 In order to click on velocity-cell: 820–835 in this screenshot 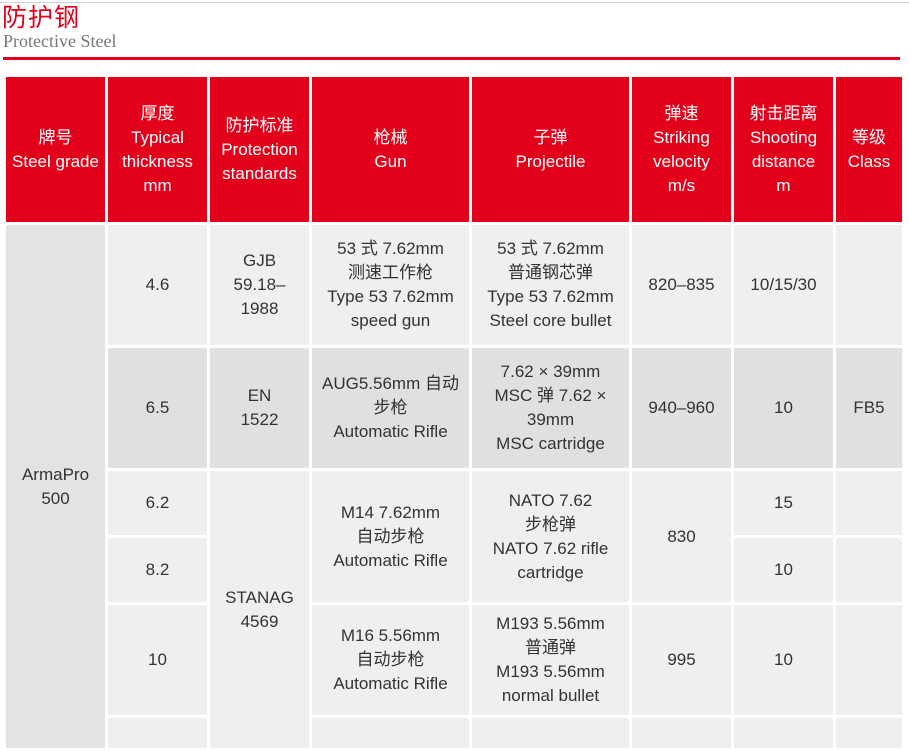, I will do `click(681, 285)`.